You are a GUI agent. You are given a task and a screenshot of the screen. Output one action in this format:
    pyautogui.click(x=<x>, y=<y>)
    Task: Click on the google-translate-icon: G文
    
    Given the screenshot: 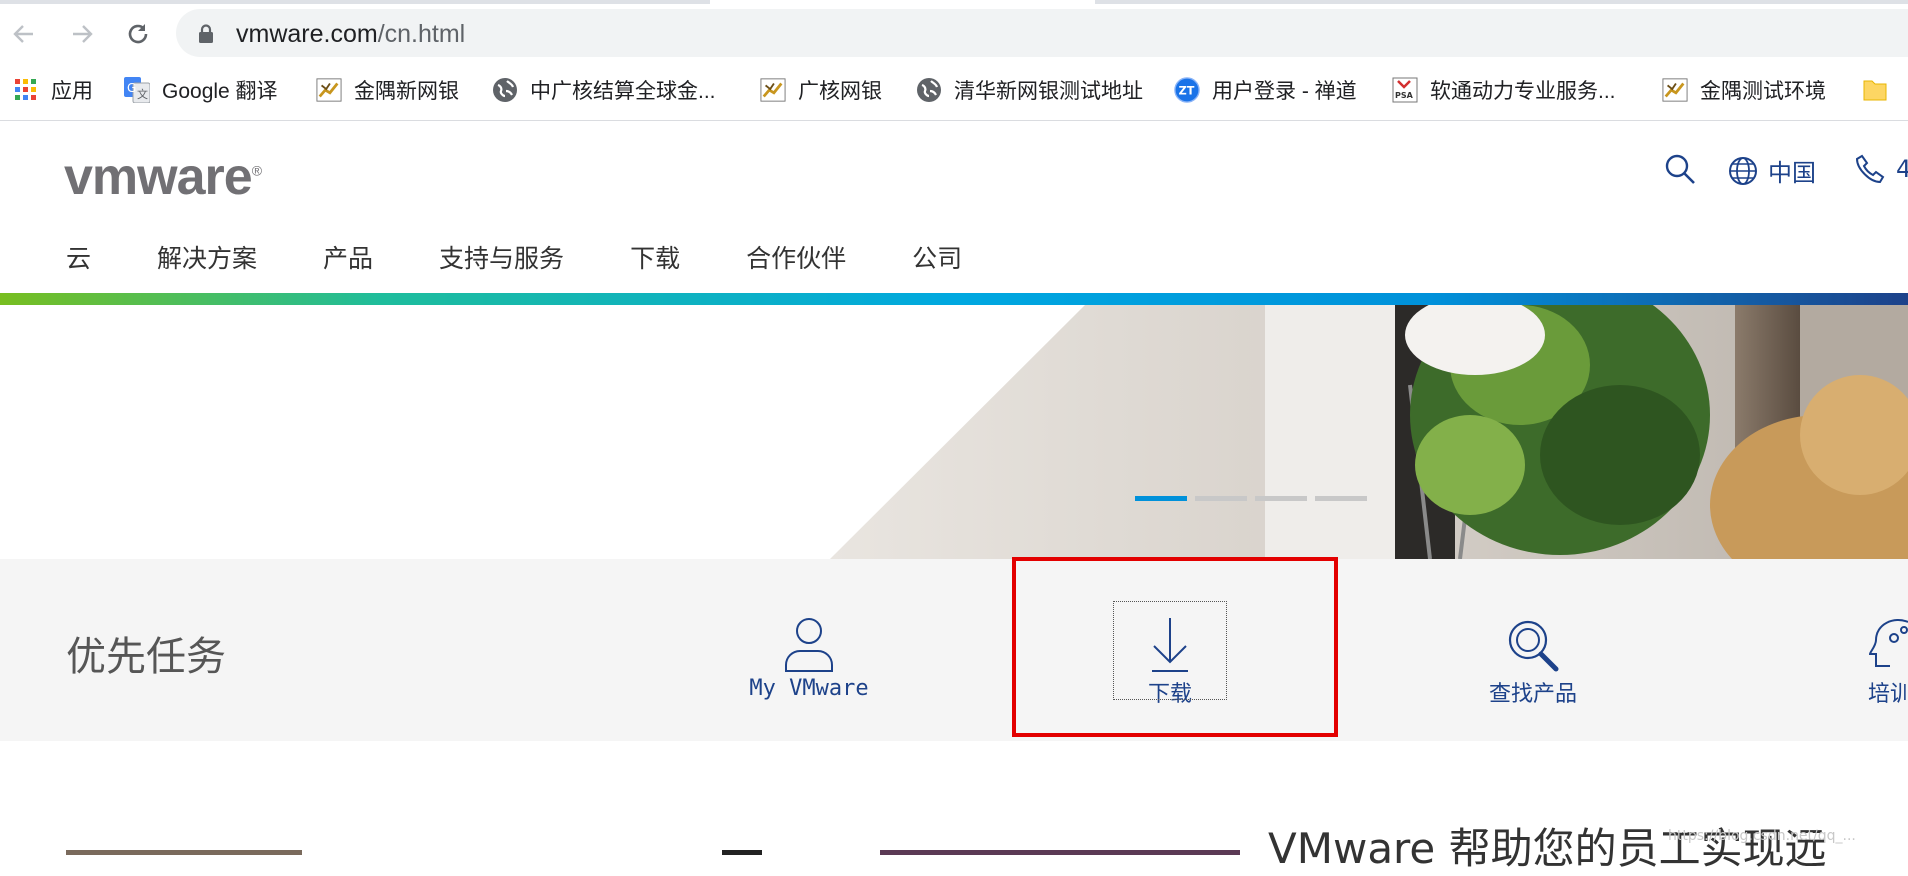 What is the action you would take?
    pyautogui.click(x=137, y=90)
    